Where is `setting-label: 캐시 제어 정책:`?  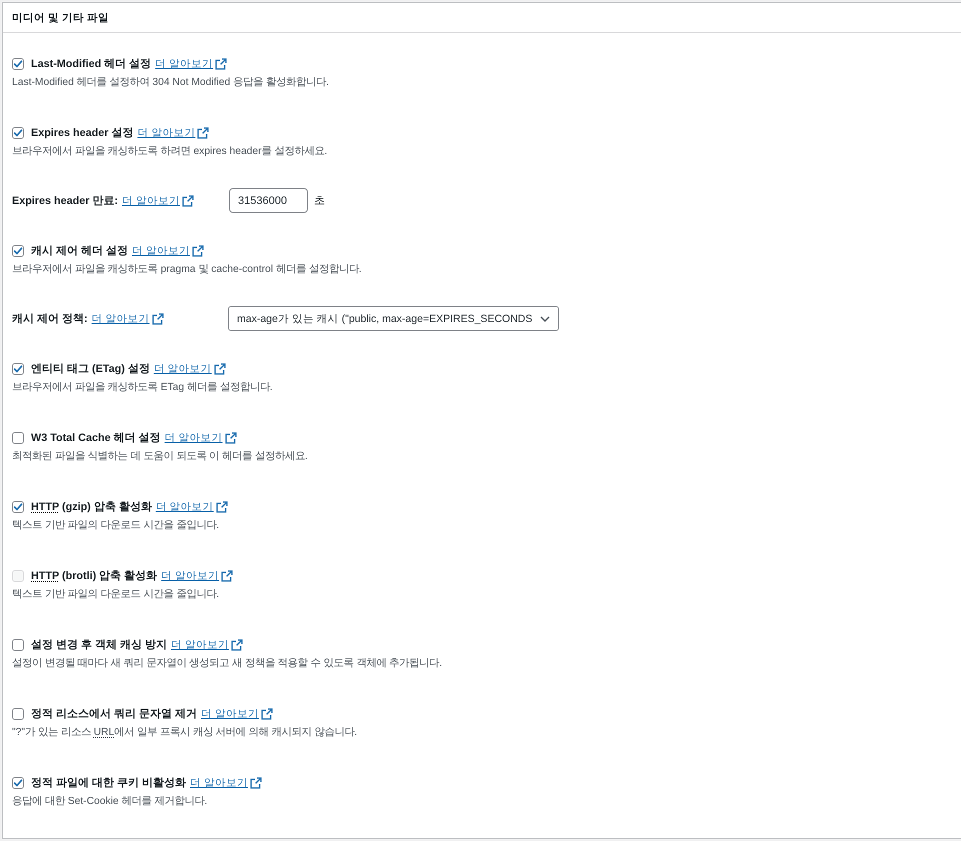 setting-label: 캐시 제어 정책: is located at coordinates (50, 319).